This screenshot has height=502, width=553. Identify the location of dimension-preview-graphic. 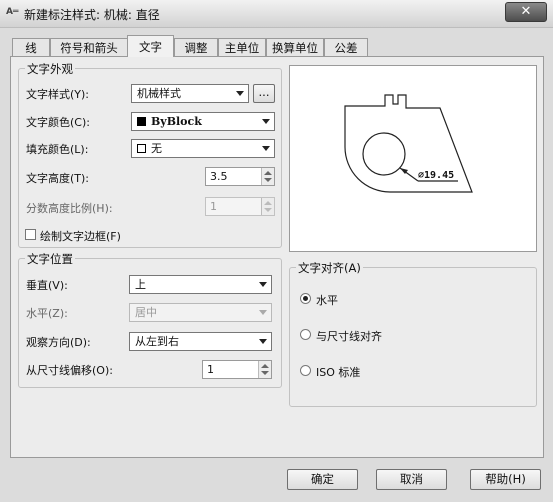
(408, 143).